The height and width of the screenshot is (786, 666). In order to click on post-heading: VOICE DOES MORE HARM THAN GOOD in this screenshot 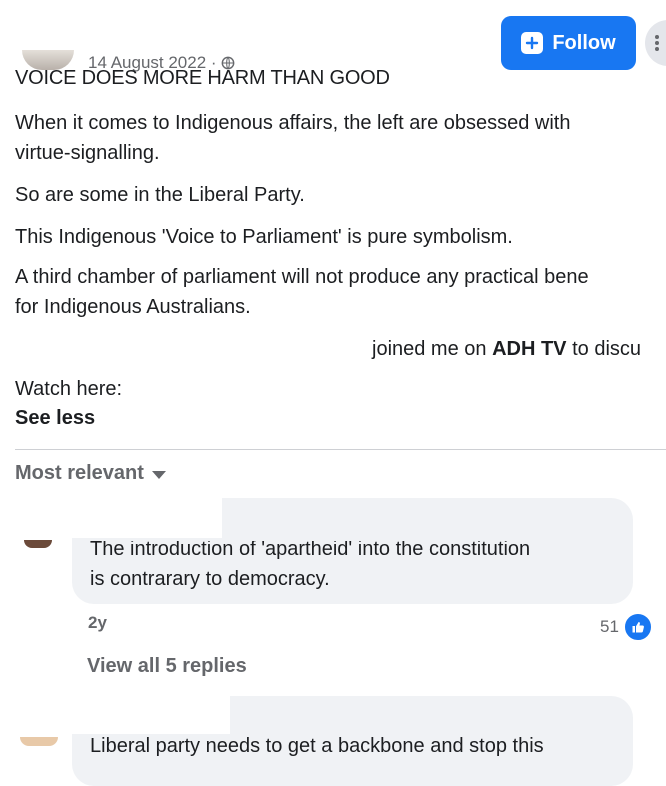, I will do `click(202, 78)`.